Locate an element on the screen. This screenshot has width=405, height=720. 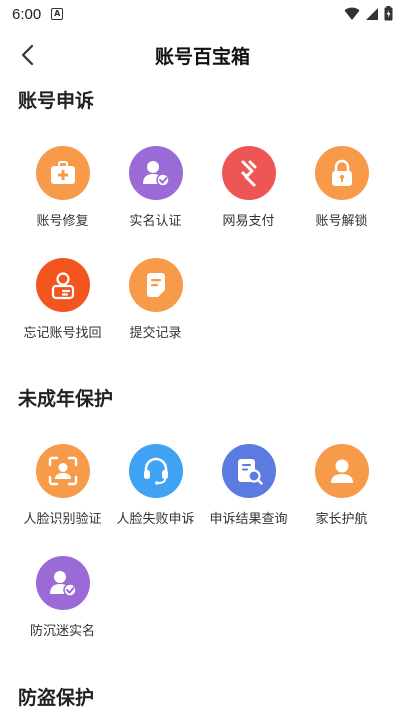
section-title-minor-protection: 未成年保护 is located at coordinates (66, 399).